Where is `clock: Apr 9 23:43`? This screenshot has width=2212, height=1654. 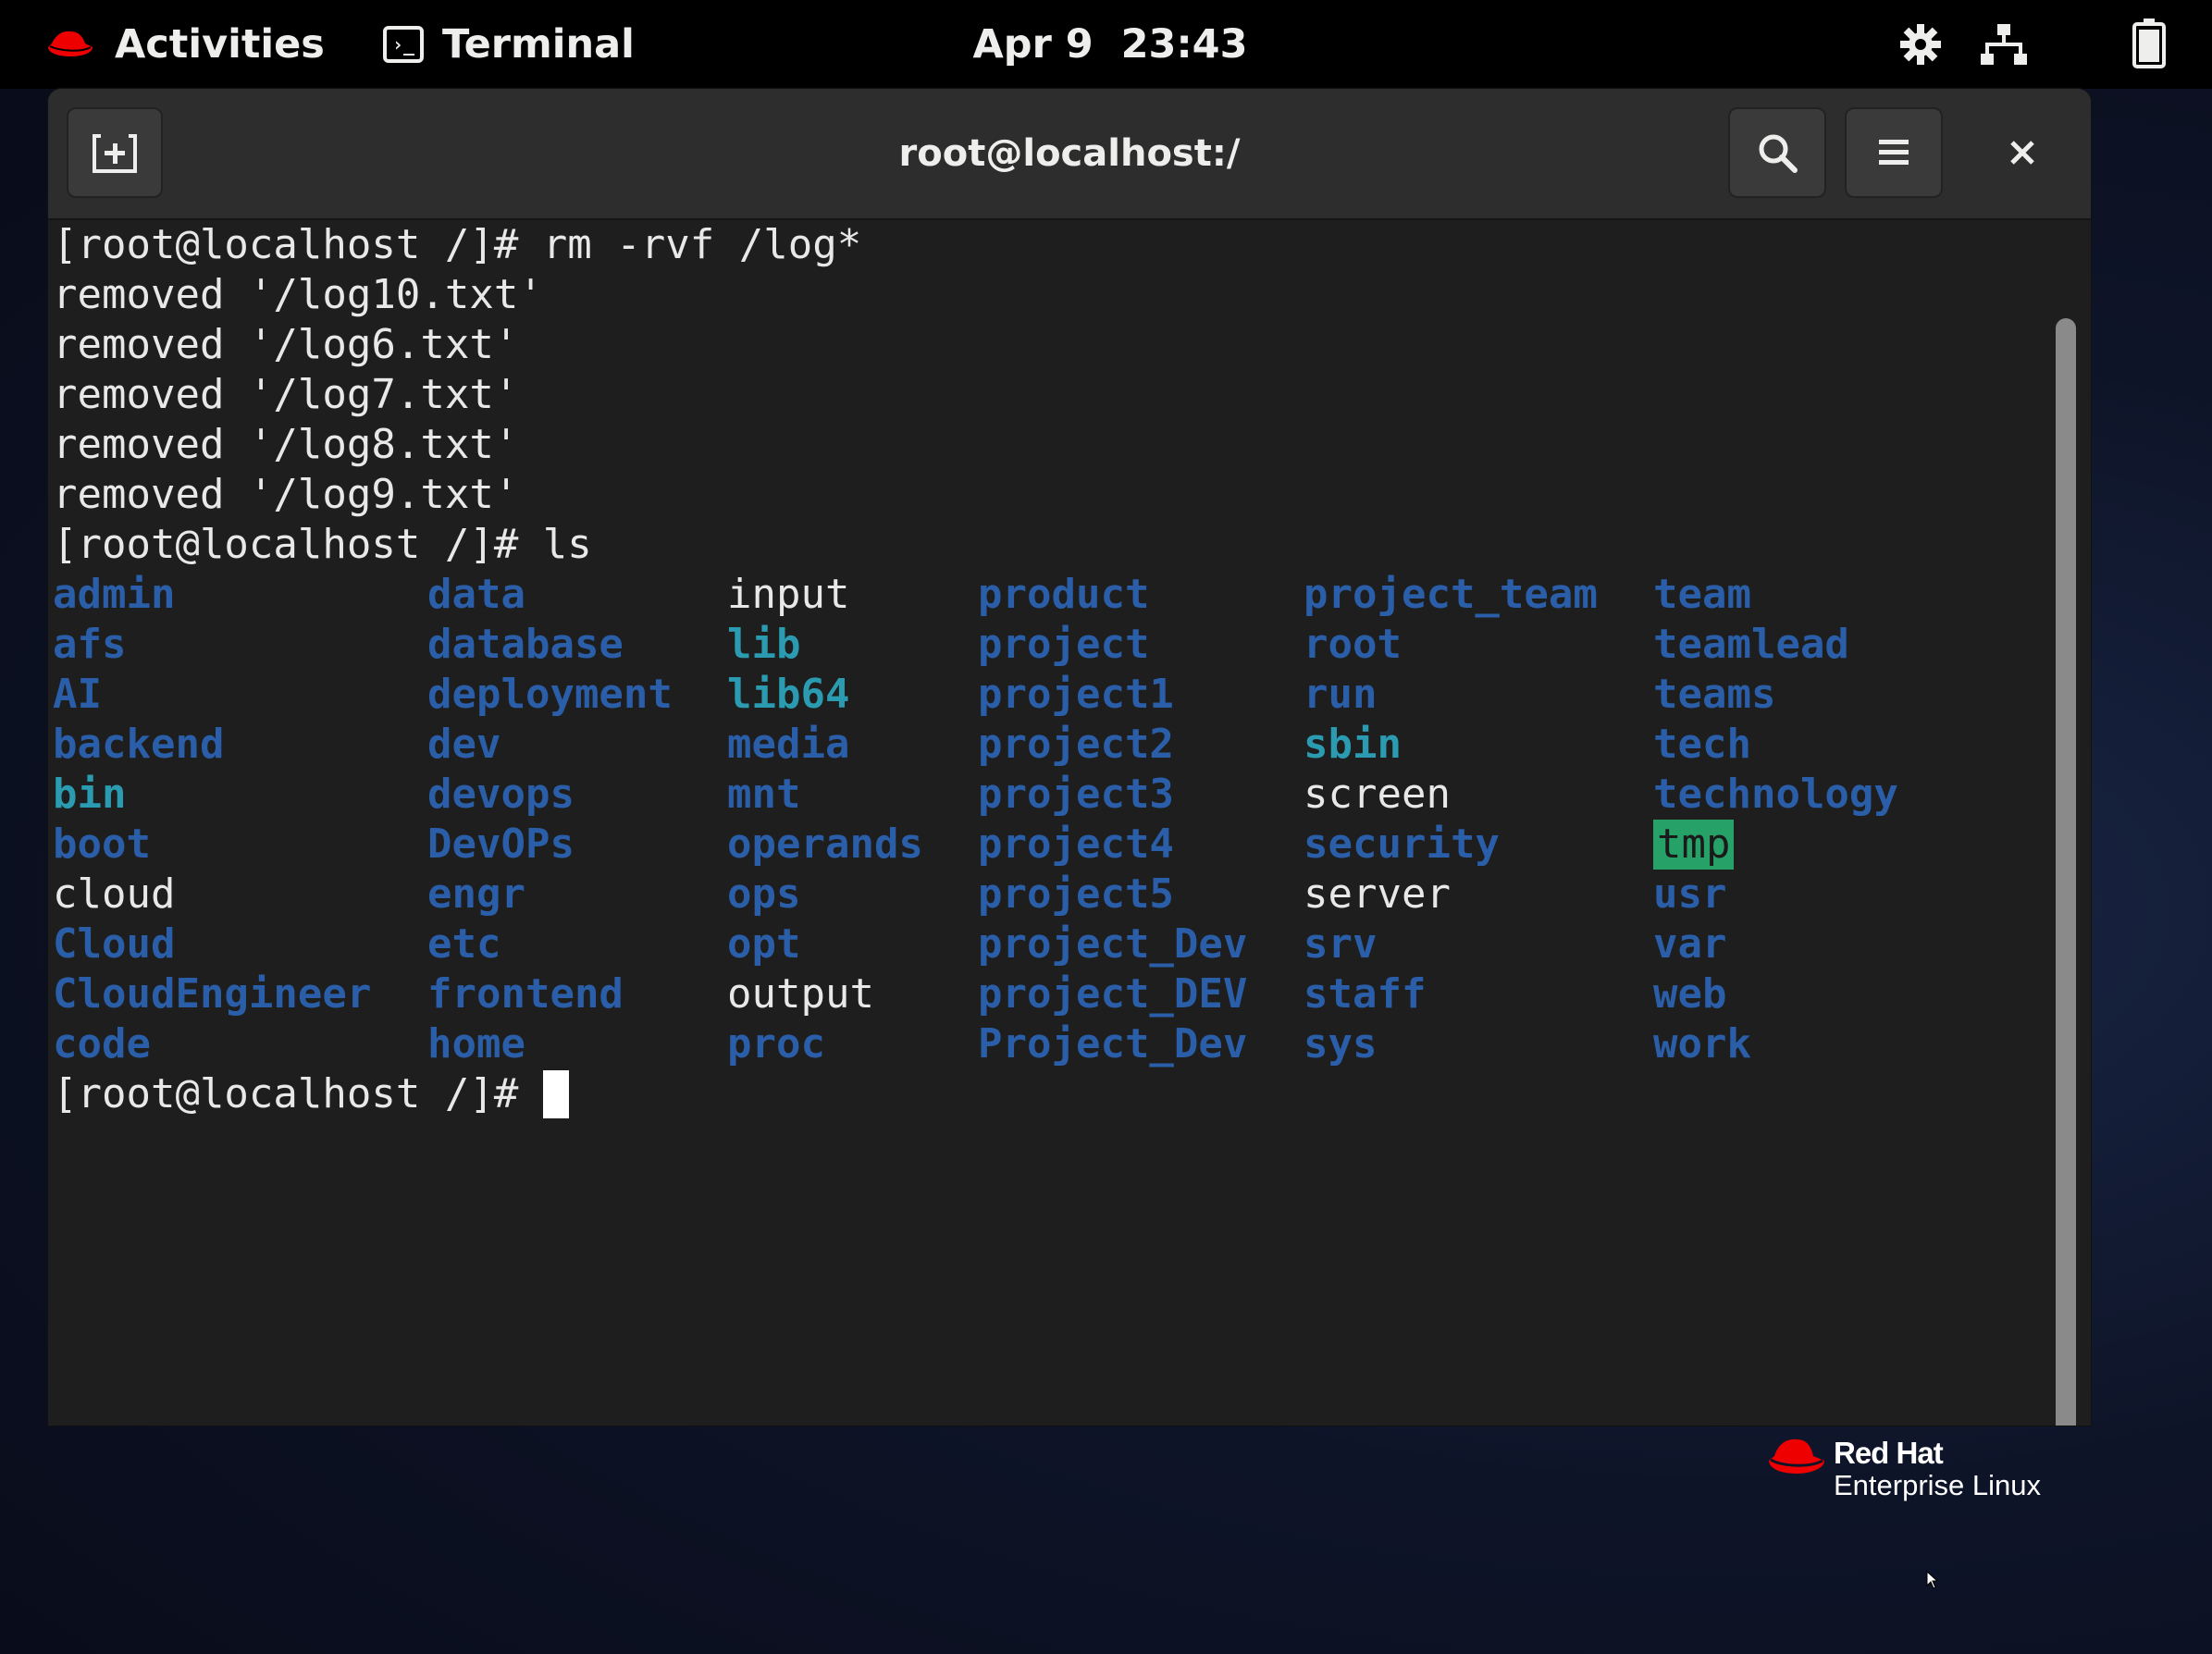 clock: Apr 9 23:43 is located at coordinates (1106, 44).